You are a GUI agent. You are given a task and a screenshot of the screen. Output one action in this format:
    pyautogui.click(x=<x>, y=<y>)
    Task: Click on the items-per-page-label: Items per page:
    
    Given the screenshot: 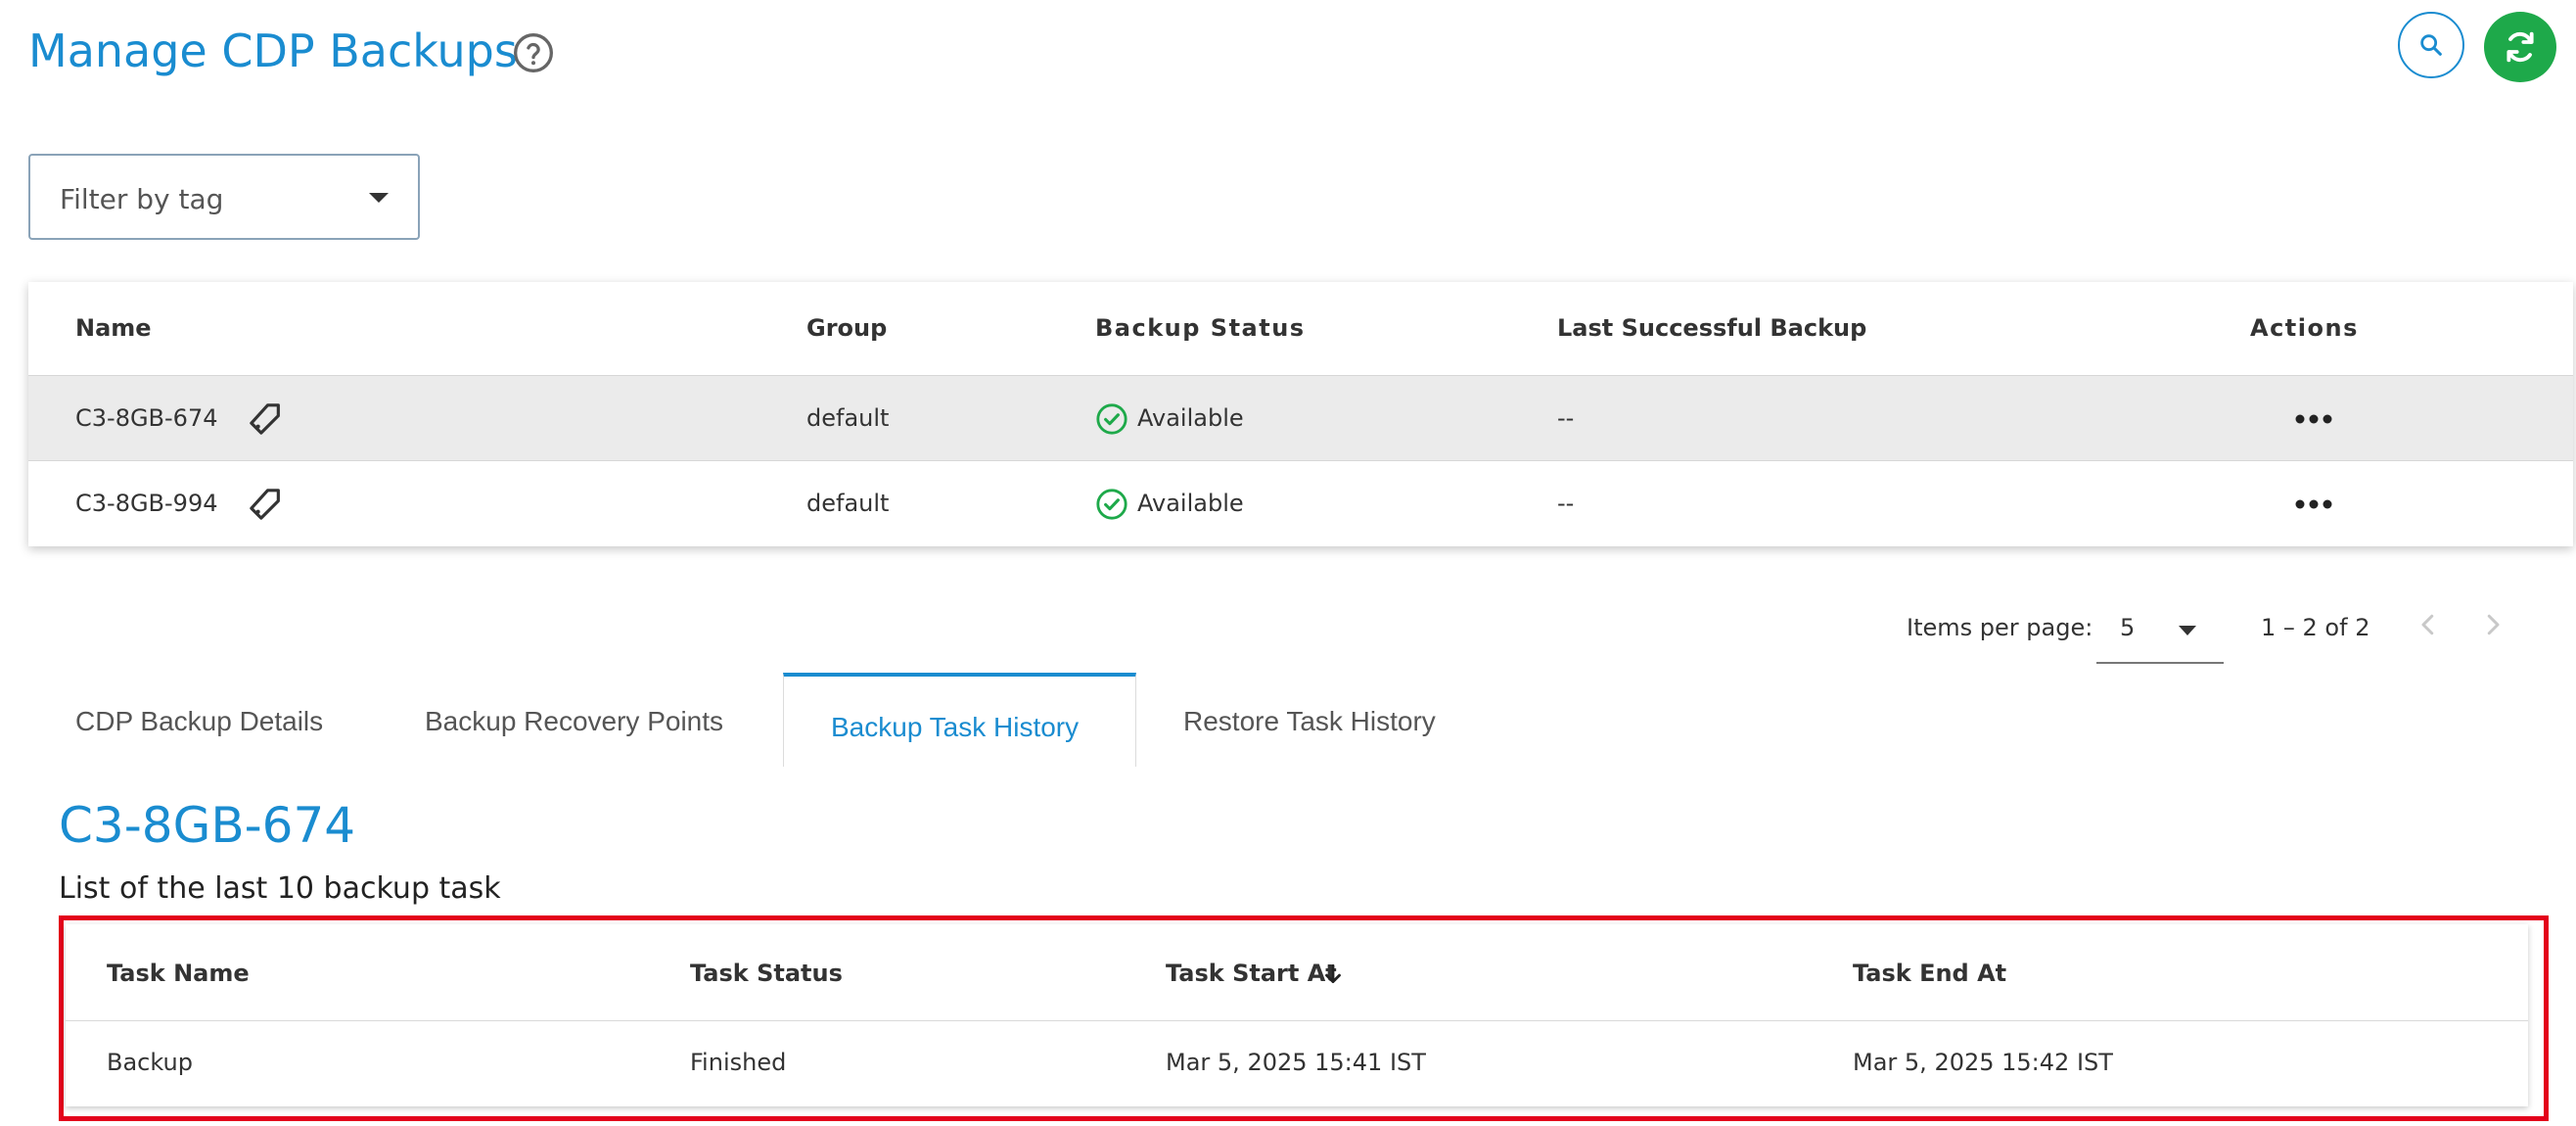 What is the action you would take?
    pyautogui.click(x=2000, y=628)
    